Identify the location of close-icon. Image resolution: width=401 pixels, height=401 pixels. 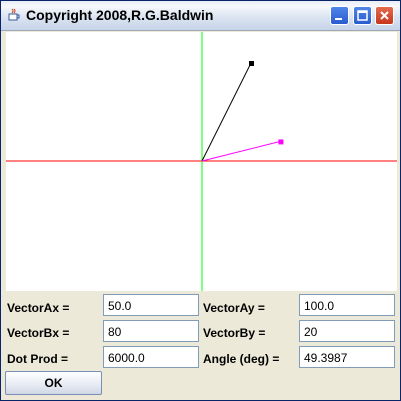
(384, 15).